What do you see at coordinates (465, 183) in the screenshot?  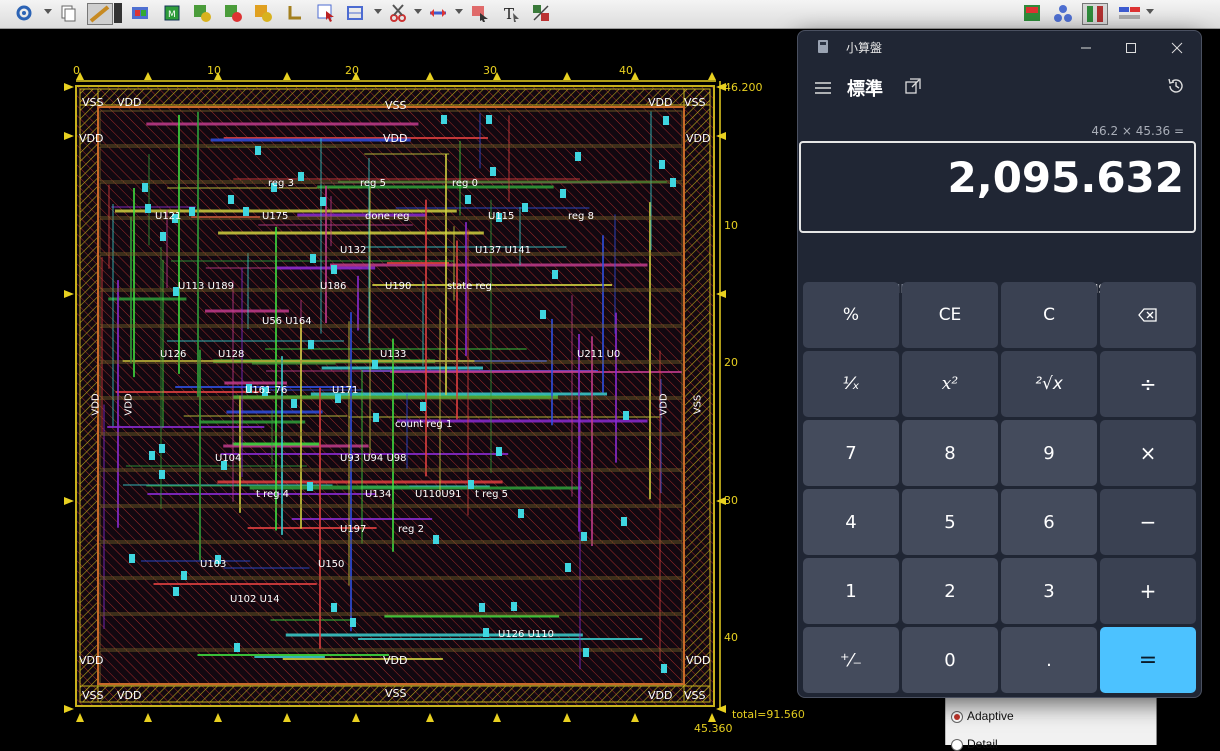 I see `cell-label: reg 0` at bounding box center [465, 183].